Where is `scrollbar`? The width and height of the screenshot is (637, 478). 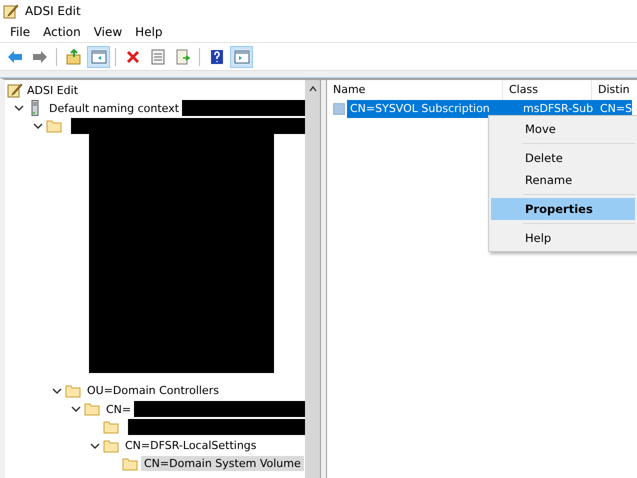 scrollbar is located at coordinates (312, 279).